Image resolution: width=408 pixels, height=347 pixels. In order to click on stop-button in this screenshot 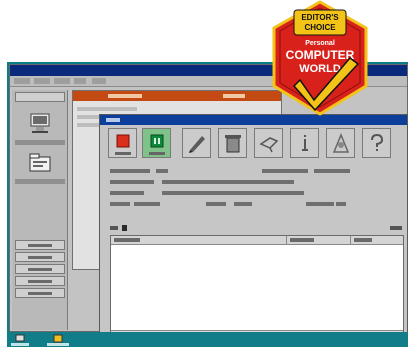, I will do `click(122, 143)`.